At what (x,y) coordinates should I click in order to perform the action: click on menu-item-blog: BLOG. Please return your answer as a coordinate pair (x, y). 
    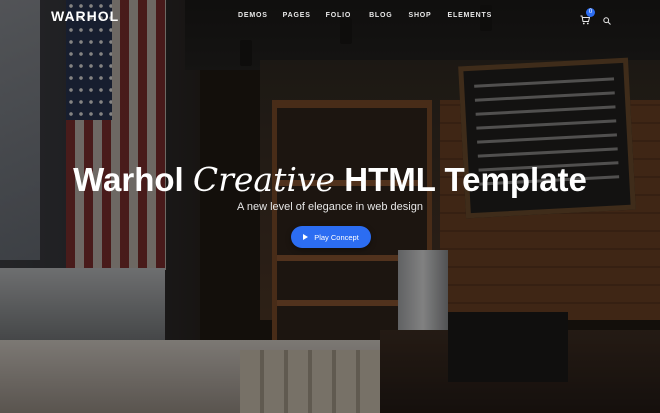
    Looking at the image, I should click on (380, 15).